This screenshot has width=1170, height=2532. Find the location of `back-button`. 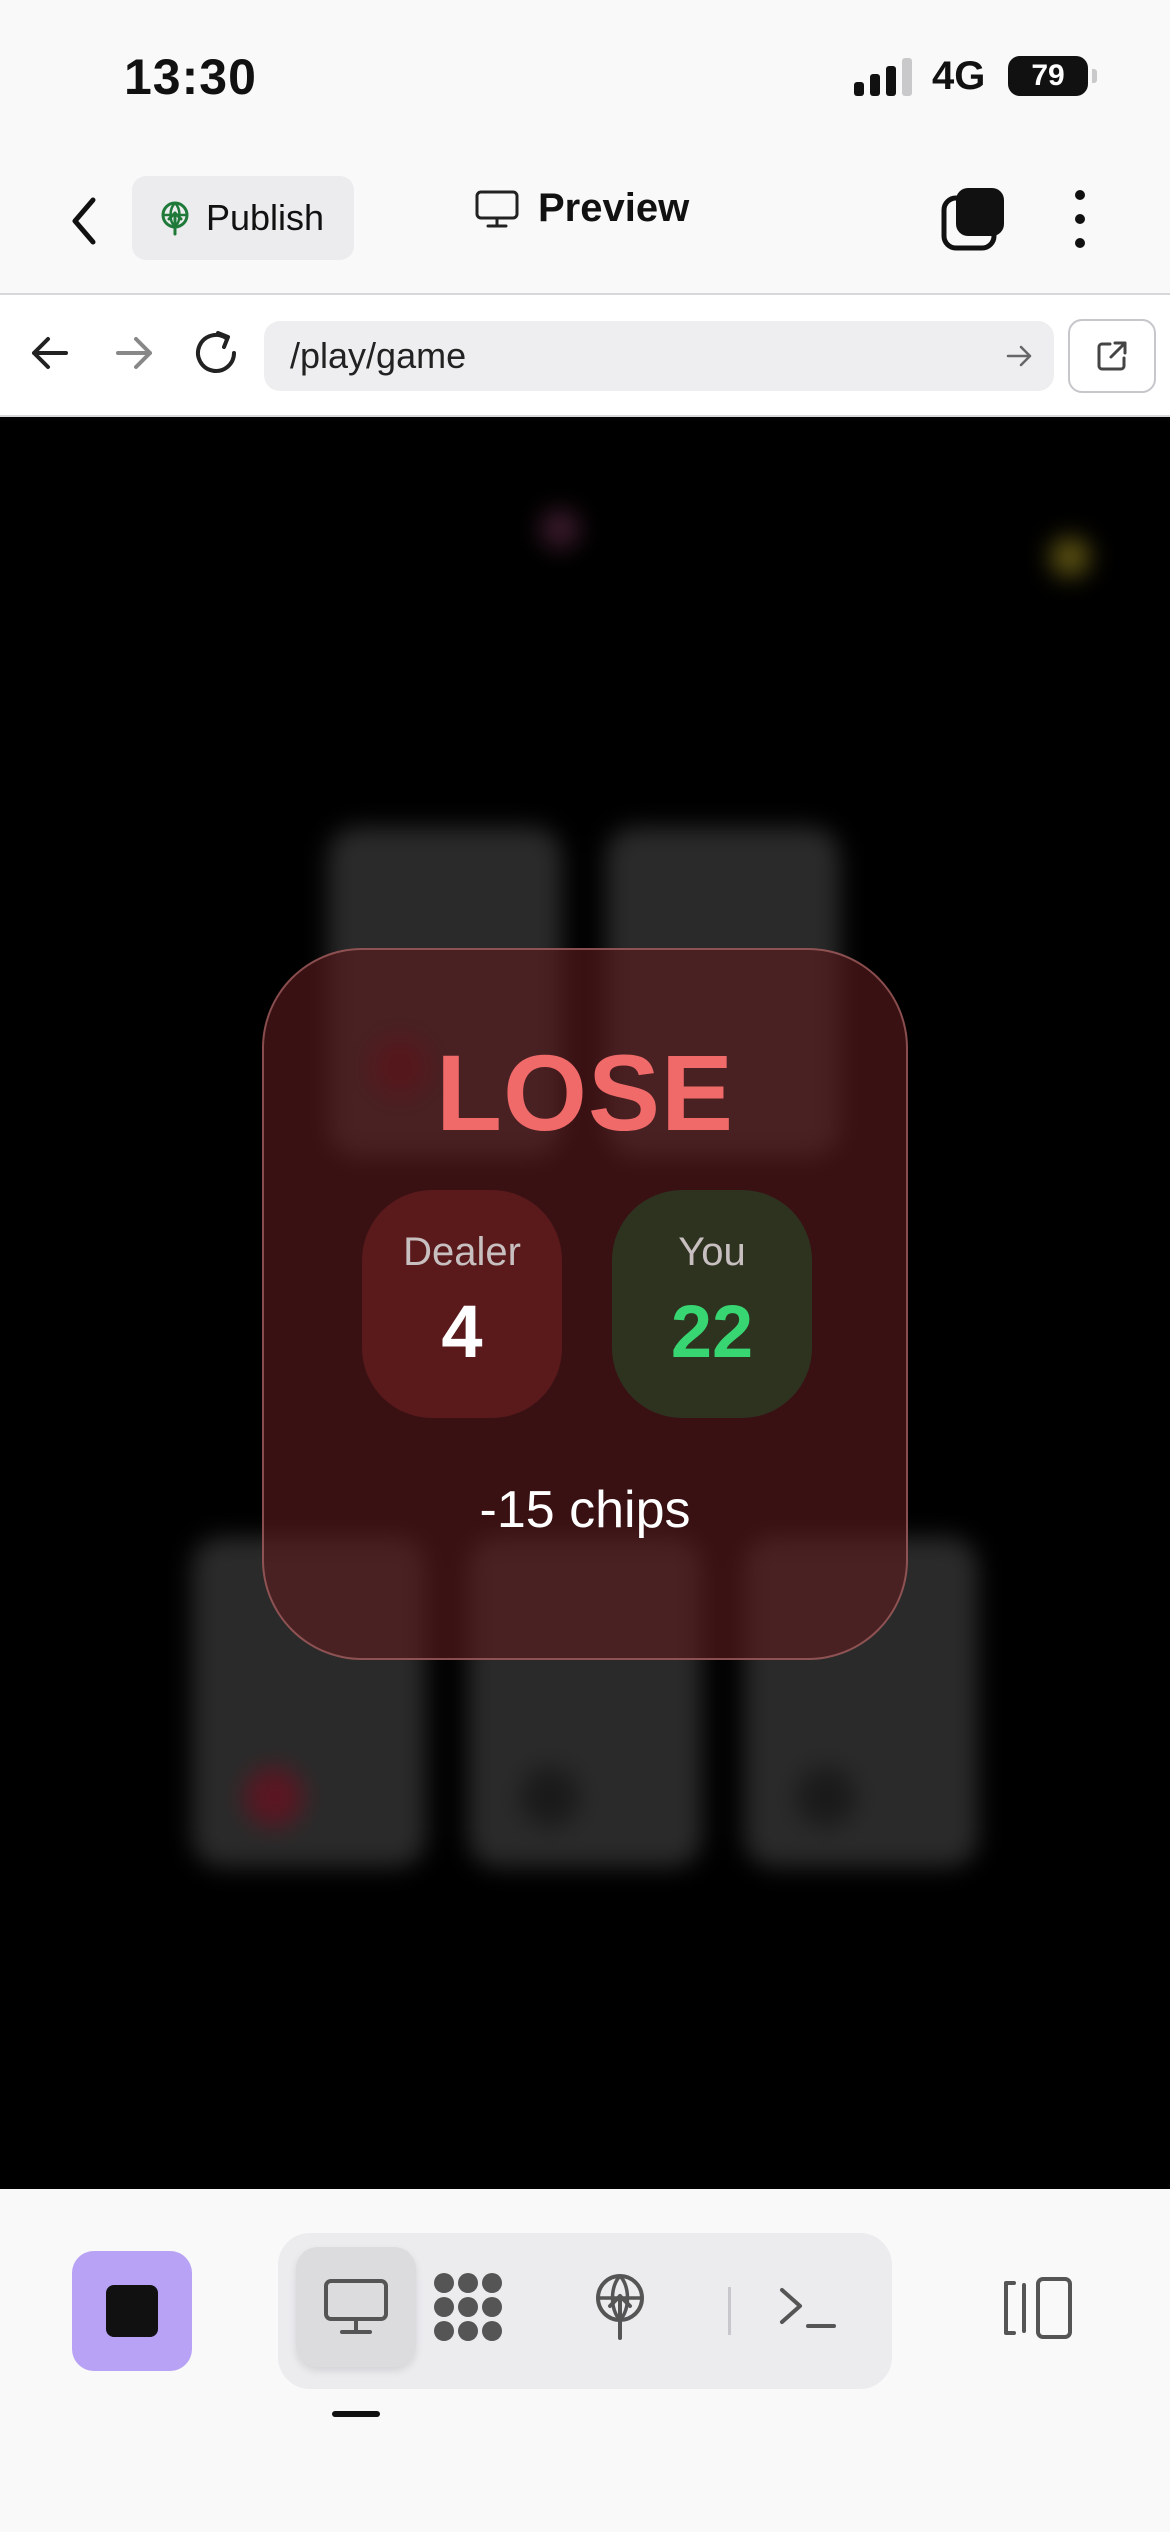

back-button is located at coordinates (84, 221).